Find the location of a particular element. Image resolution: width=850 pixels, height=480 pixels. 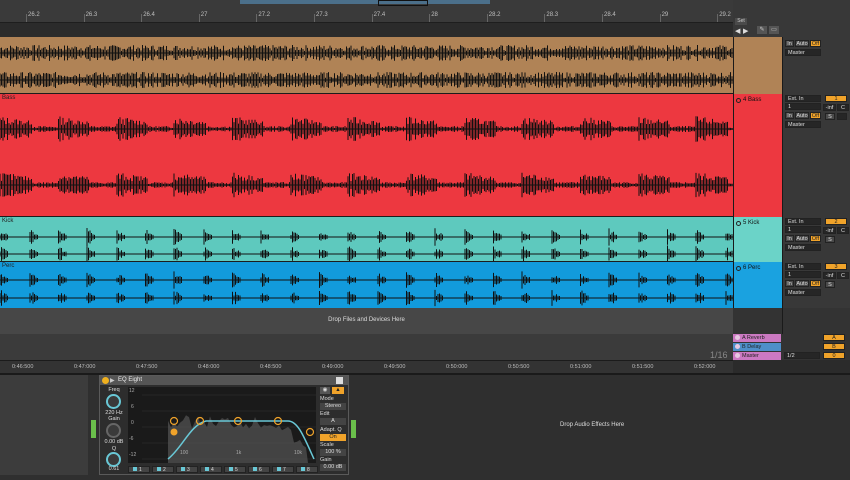

band-selector: 8 is located at coordinates (307, 469).